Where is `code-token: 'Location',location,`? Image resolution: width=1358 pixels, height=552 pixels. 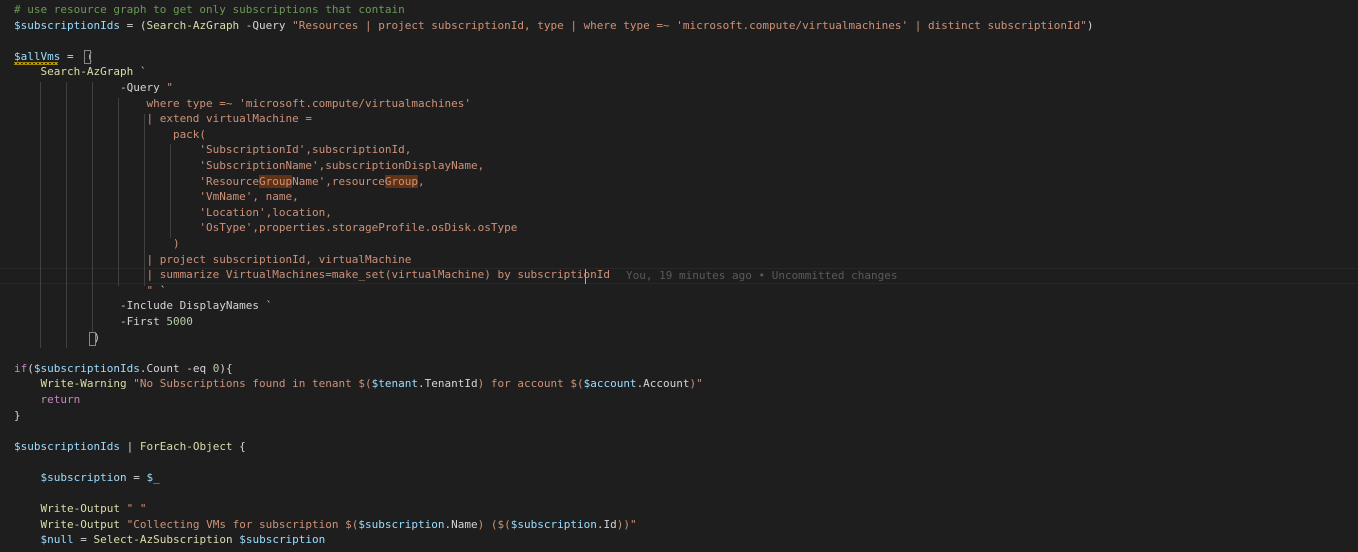 code-token: 'Location',location, is located at coordinates (173, 212).